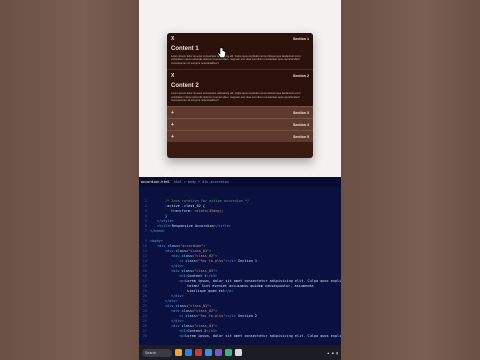 The height and width of the screenshot is (360, 480). What do you see at coordinates (301, 38) in the screenshot?
I see `accordion-label-1: Section 1` at bounding box center [301, 38].